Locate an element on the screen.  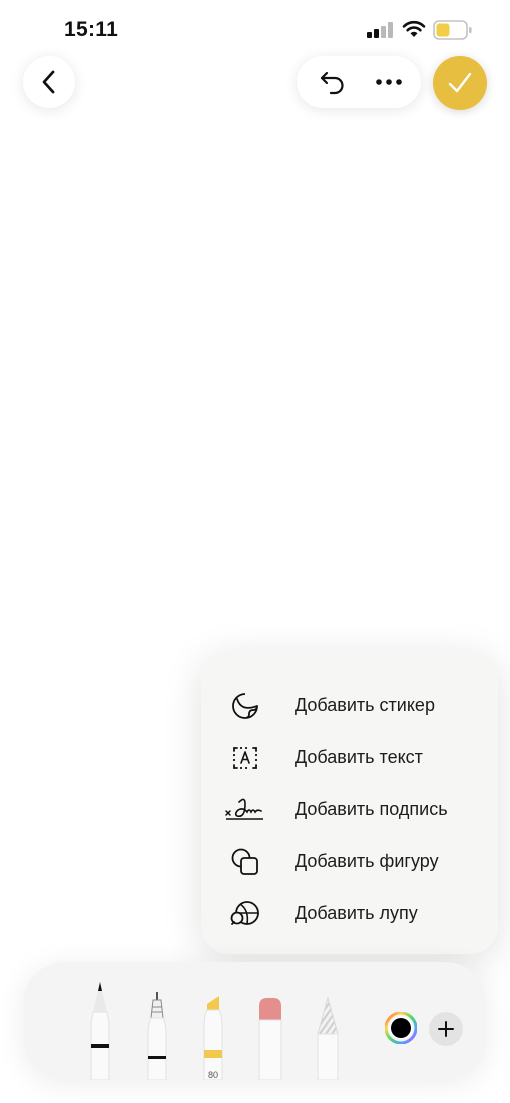
top-actions-pill is located at coordinates (359, 82).